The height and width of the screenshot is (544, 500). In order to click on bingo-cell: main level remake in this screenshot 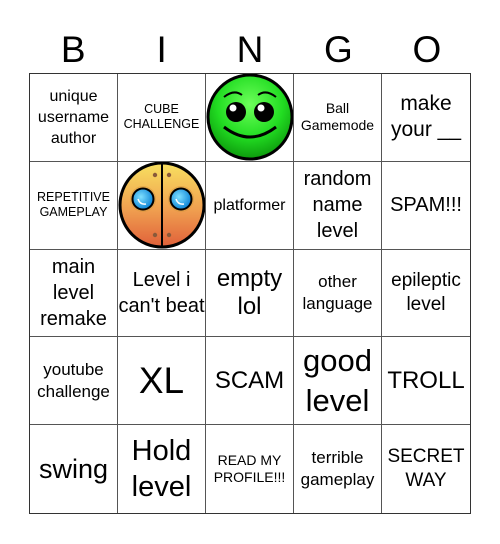, I will do `click(74, 293)`.